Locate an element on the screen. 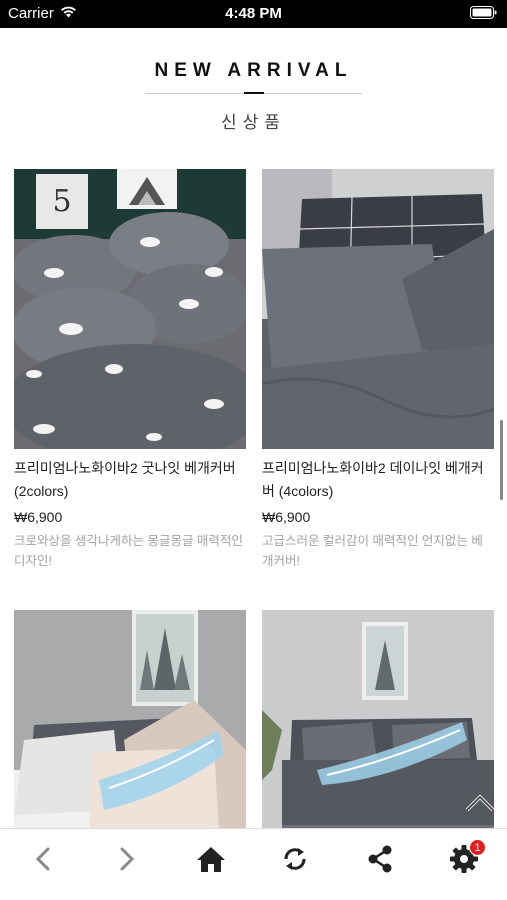  bottom-toolbar: 1 is located at coordinates (253, 864).